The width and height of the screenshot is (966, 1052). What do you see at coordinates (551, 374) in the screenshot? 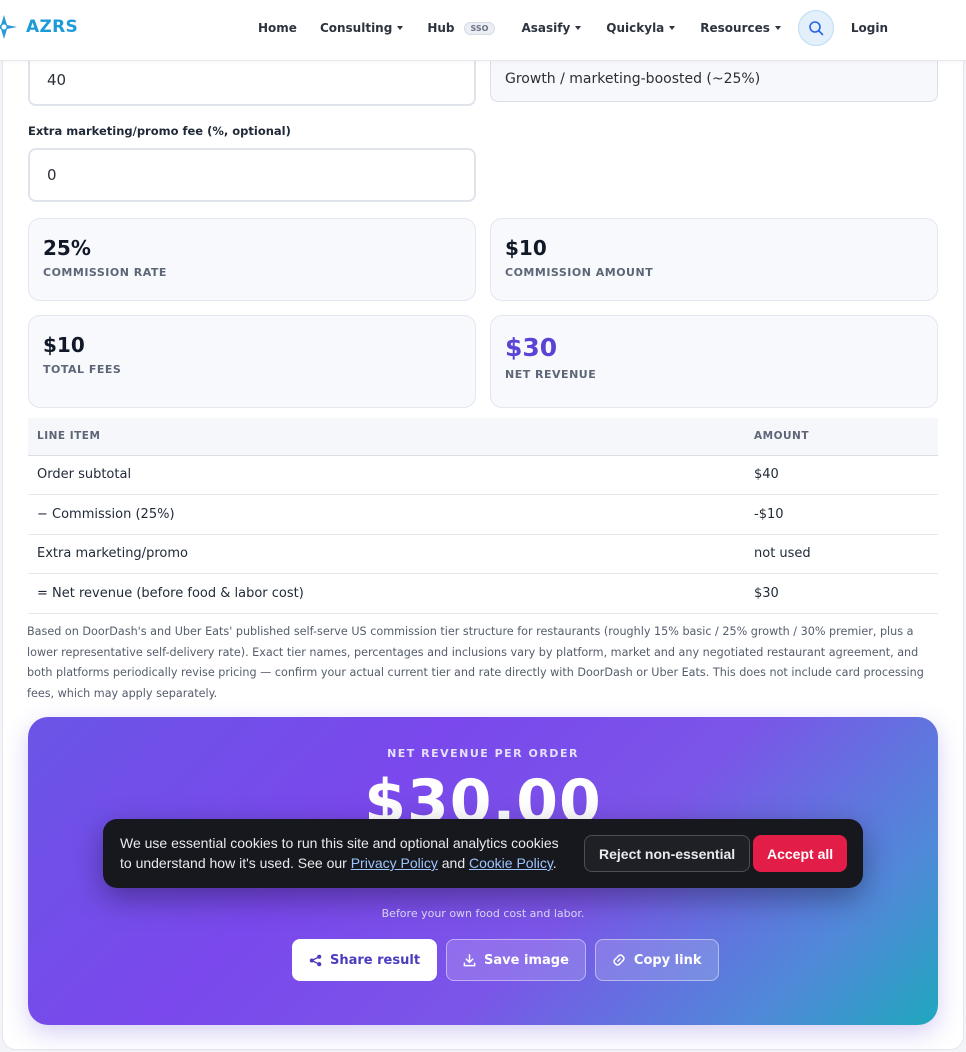
I see `net-revenue-label: NET REVENUE` at bounding box center [551, 374].